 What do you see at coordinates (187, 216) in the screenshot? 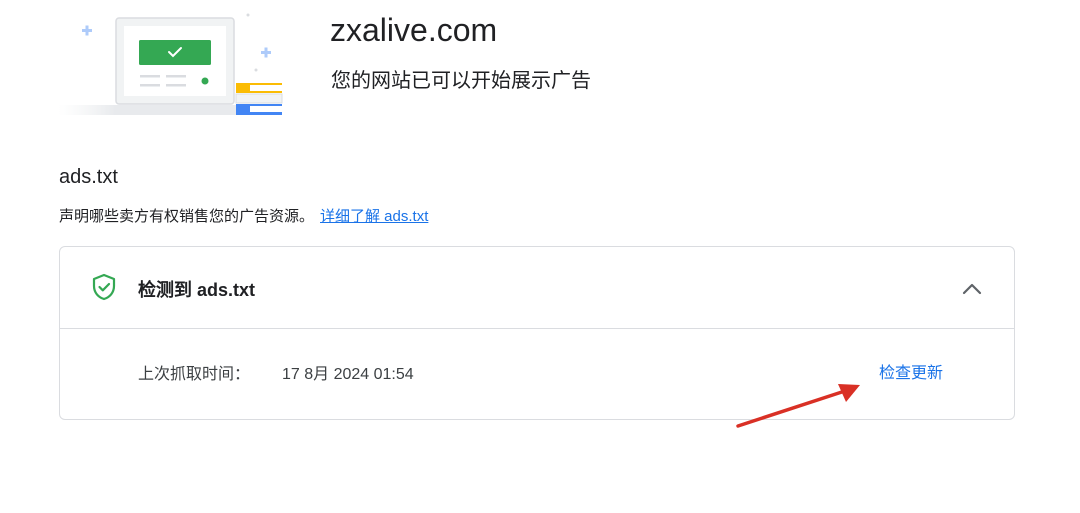
I see `description-text: 声明哪些卖方有权销售您的广告资源。` at bounding box center [187, 216].